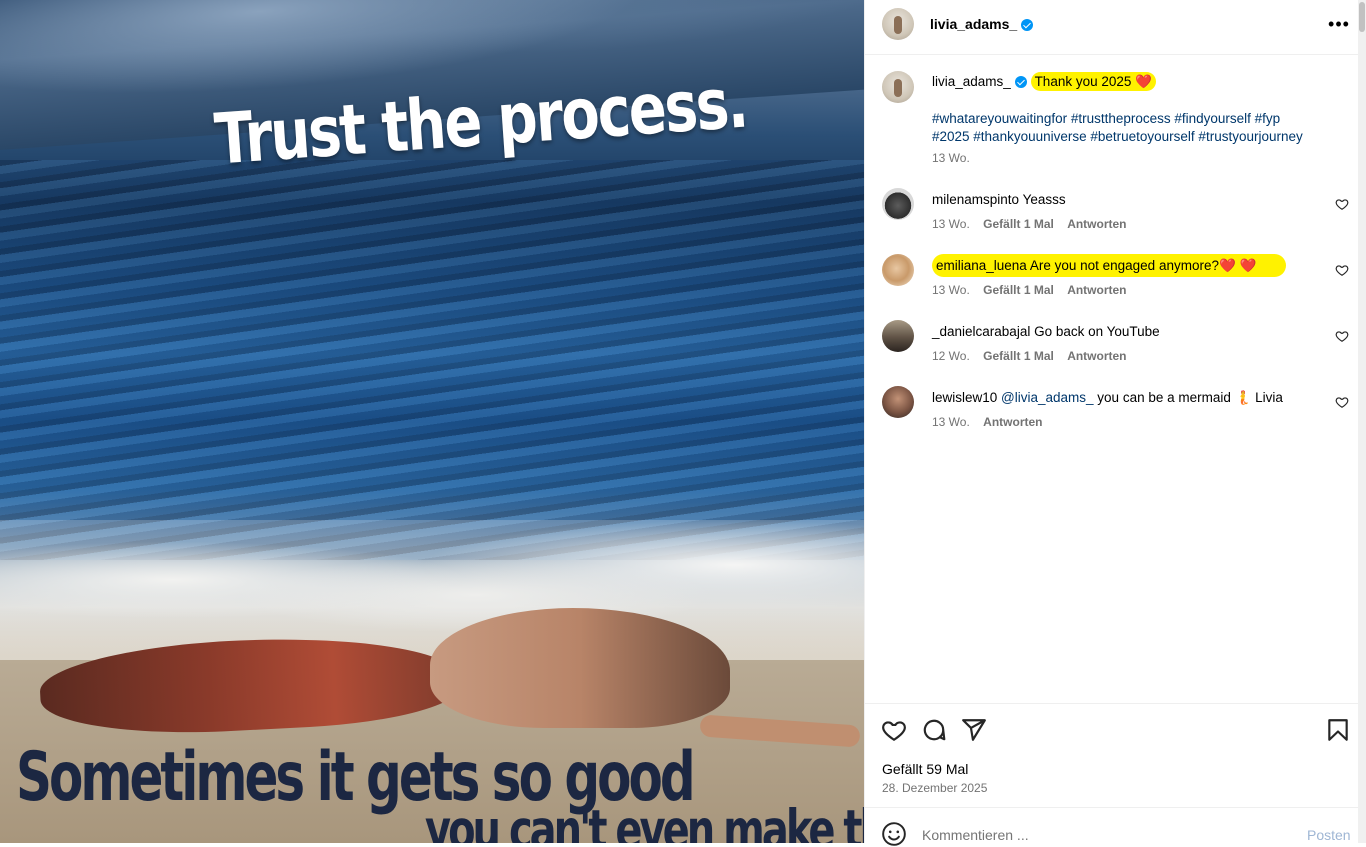 The width and height of the screenshot is (1366, 847). I want to click on comment-username: _danielcarabajal, so click(981, 331).